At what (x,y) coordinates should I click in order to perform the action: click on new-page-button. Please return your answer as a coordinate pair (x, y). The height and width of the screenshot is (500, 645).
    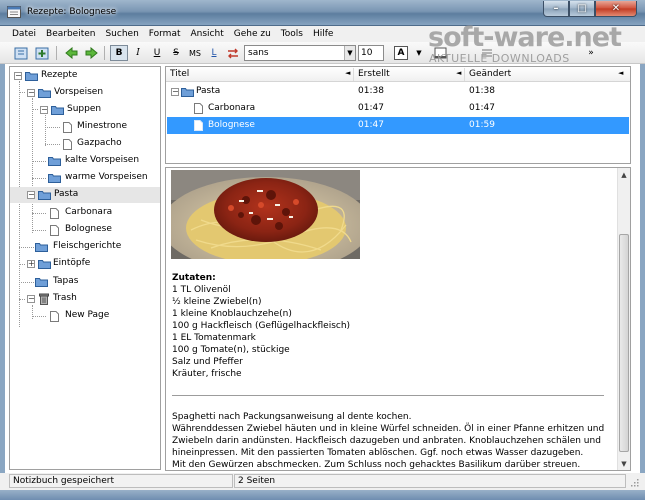
    Looking at the image, I should click on (21, 53).